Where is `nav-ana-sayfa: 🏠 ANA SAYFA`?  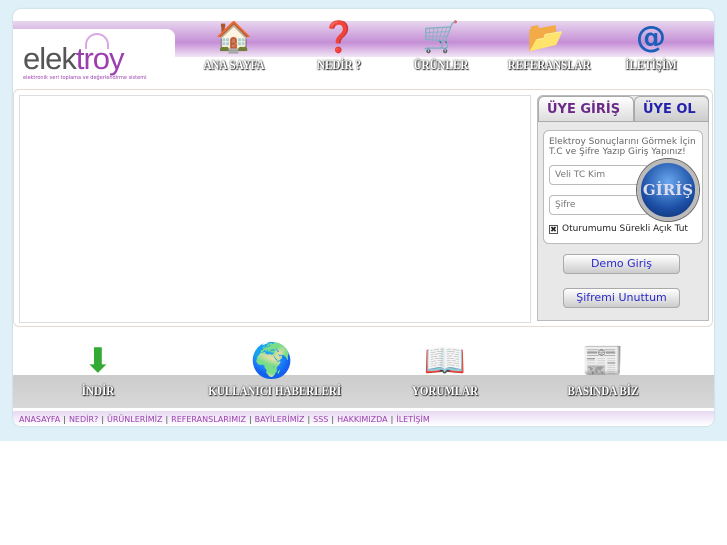
nav-ana-sayfa: 🏠 ANA SAYFA is located at coordinates (234, 45).